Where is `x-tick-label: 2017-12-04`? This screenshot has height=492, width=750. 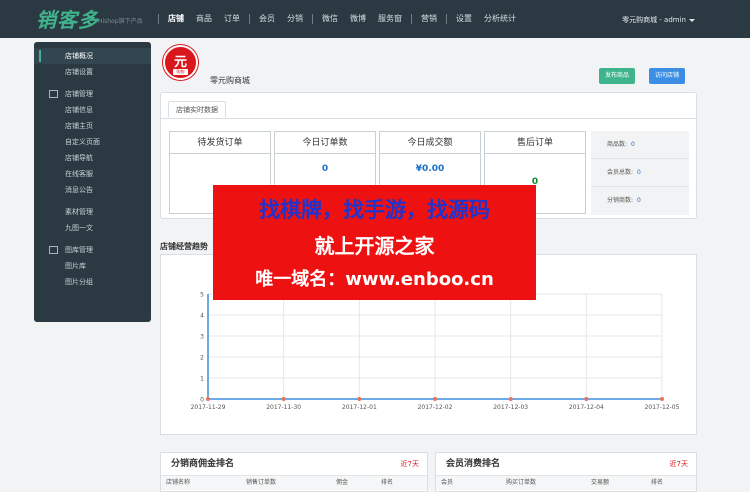 x-tick-label: 2017-12-04 is located at coordinates (586, 407).